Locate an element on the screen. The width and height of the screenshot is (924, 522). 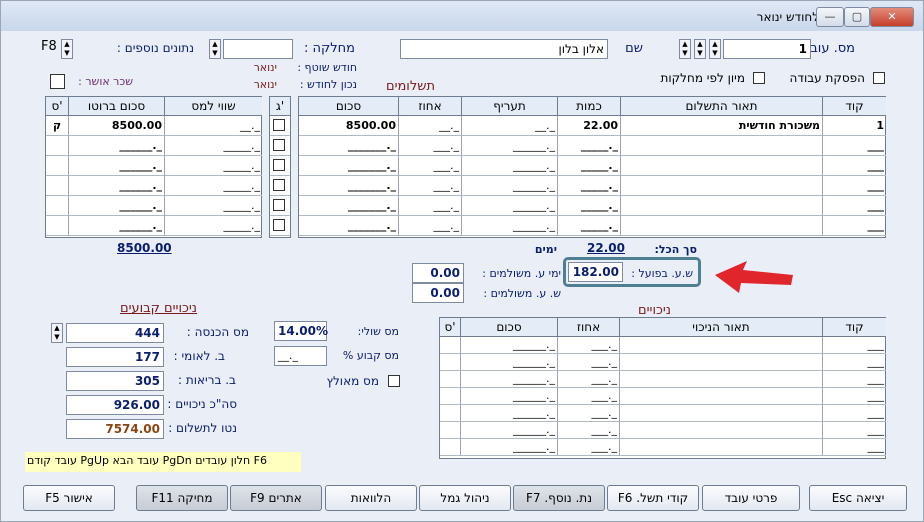
forced-tax-checkbox is located at coordinates (394, 381).